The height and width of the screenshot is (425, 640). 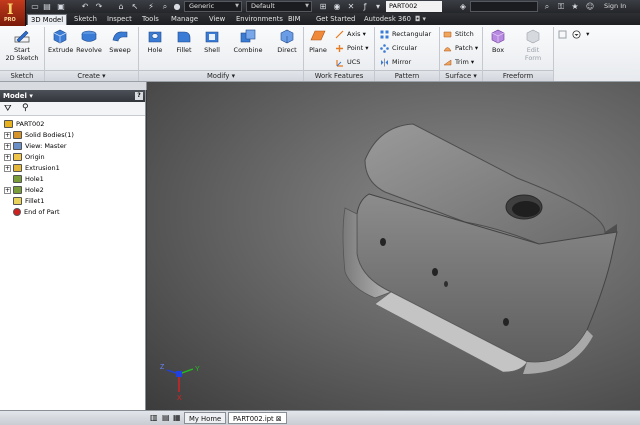 What do you see at coordinates (257, 418) in the screenshot?
I see `document-tab-part002: PART002.ipt ⊠` at bounding box center [257, 418].